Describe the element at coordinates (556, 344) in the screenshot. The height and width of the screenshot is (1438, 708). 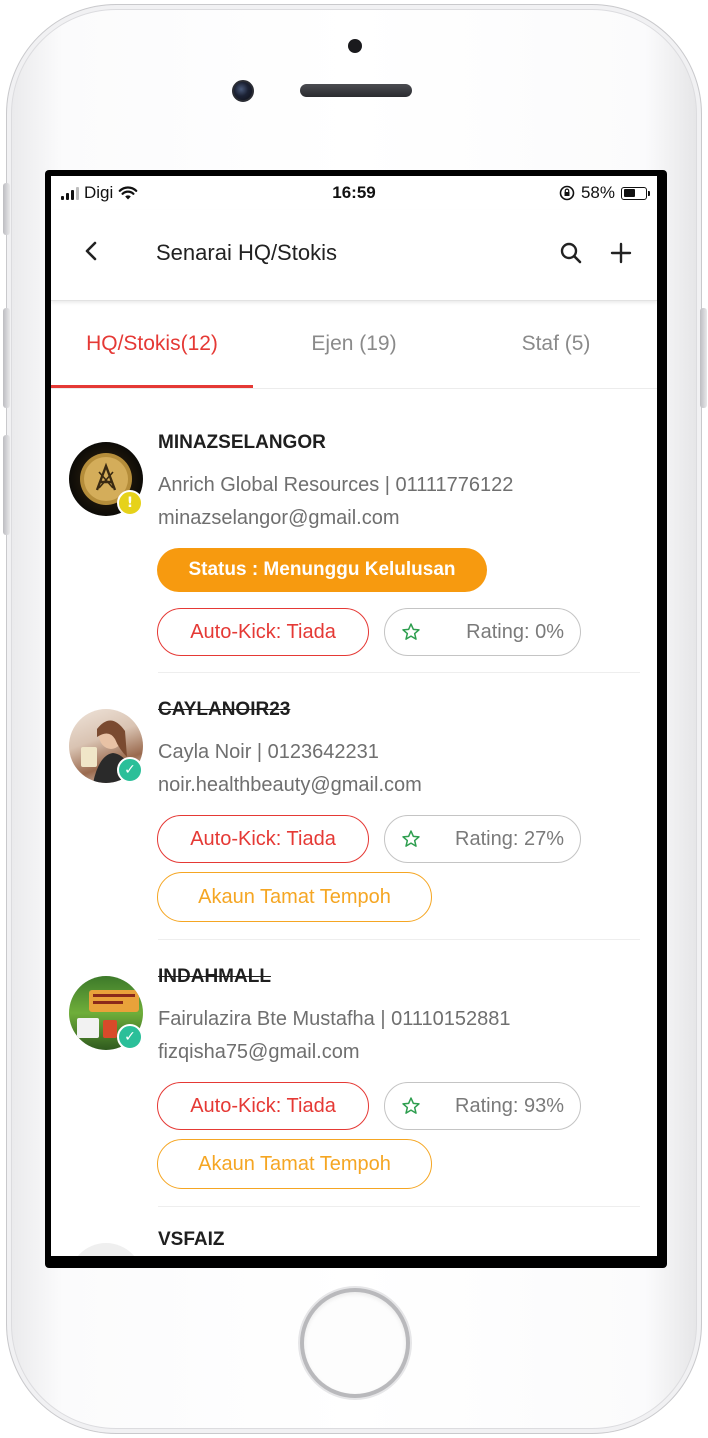
I see `tab-staf: Staf (5)` at that location.